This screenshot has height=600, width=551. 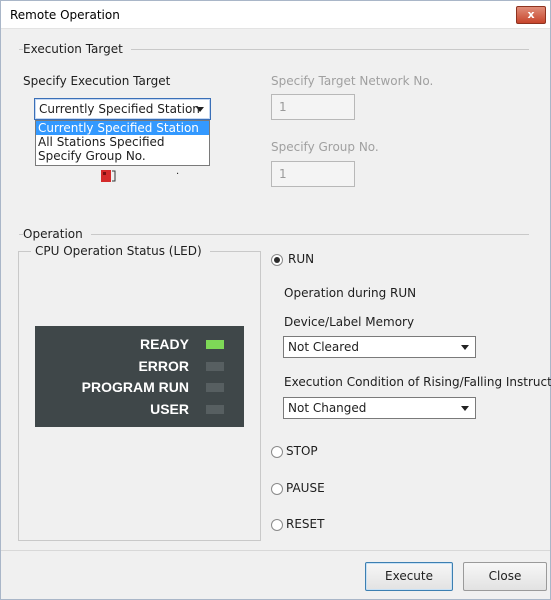 I want to click on device-memory-select-value: Not Cleared, so click(x=323, y=347).